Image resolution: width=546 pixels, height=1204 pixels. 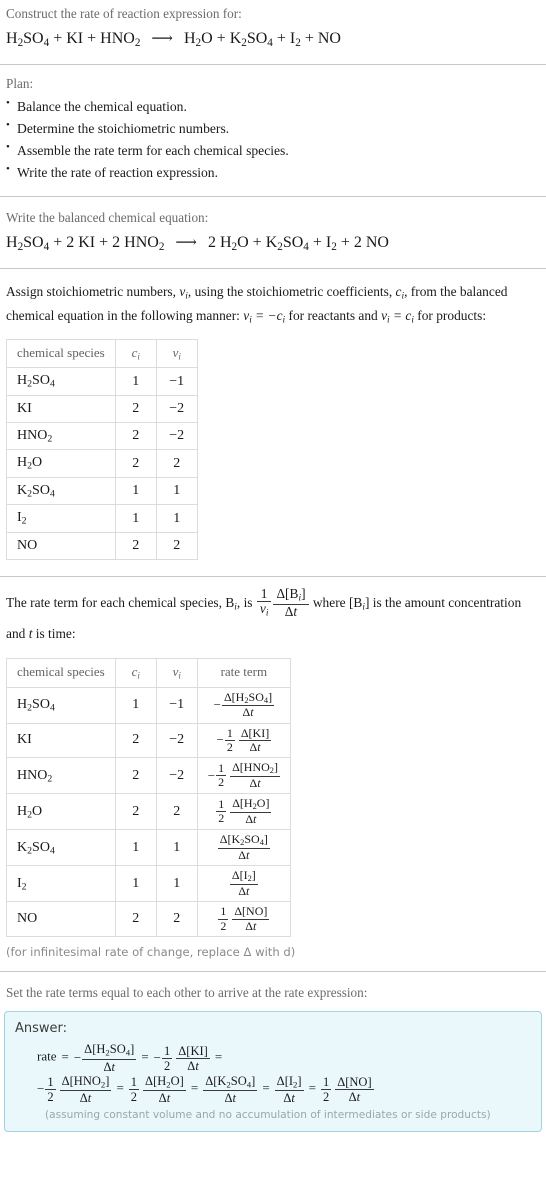 What do you see at coordinates (333, 316) in the screenshot?
I see `stoich-text-4: for reactants and` at bounding box center [333, 316].